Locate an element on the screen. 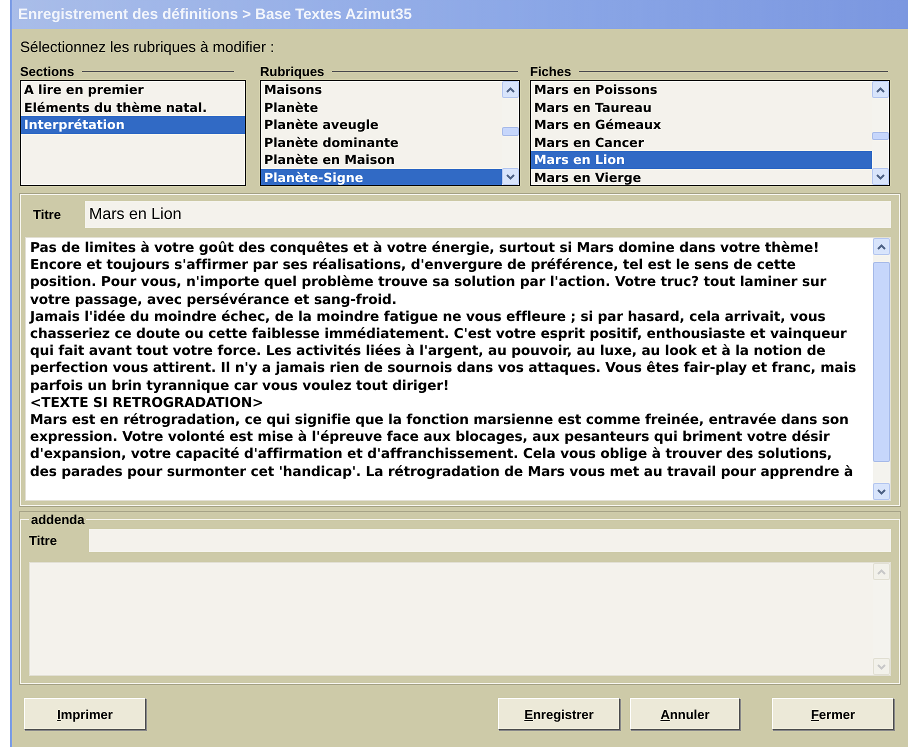  list-box: Mars en Poissons Mars en Taureau Mars en Gémeaux Mars en Cancer Mars en Lion Mars en Vierge is located at coordinates (710, 133).